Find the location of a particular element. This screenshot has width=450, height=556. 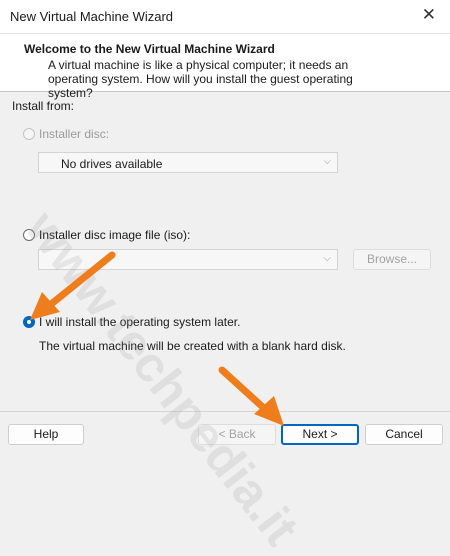

disc-drive-select: No drives available ⌵ is located at coordinates (188, 162).